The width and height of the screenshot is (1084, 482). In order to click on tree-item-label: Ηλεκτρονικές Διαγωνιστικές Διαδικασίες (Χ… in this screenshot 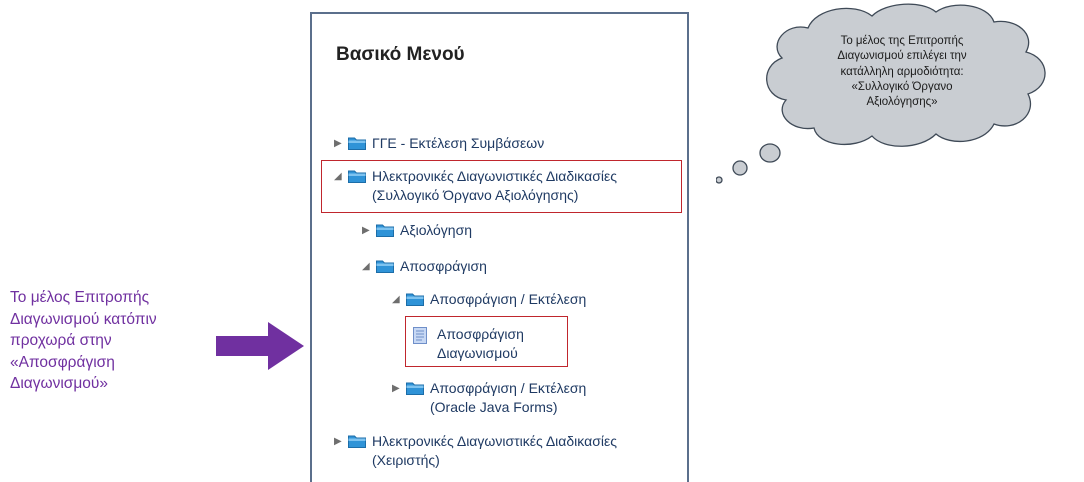, I will do `click(494, 450)`.